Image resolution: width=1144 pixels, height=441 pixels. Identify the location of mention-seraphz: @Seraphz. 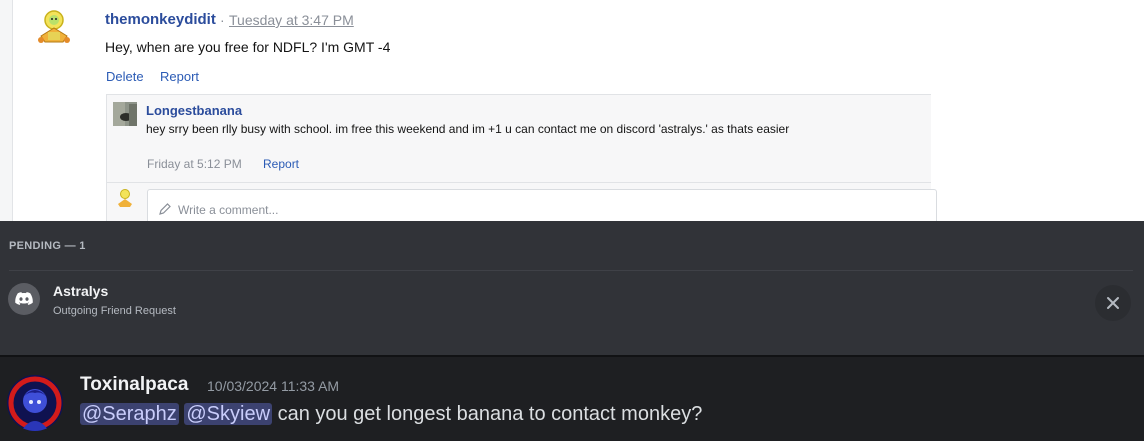
(129, 414).